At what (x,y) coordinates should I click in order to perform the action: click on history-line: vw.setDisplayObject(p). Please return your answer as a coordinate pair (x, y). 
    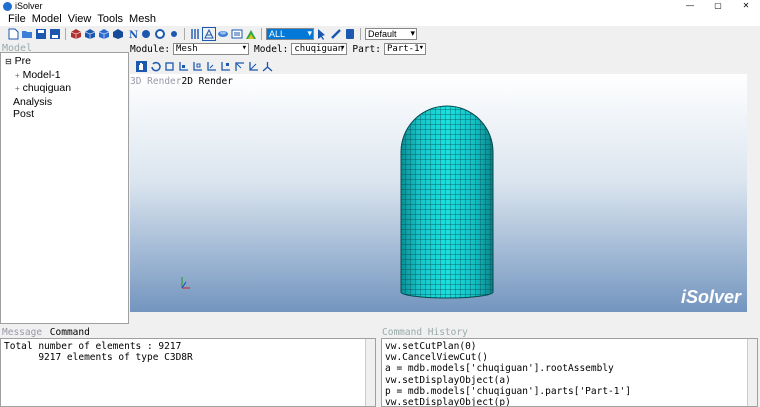
    Looking at the image, I should click on (569, 401).